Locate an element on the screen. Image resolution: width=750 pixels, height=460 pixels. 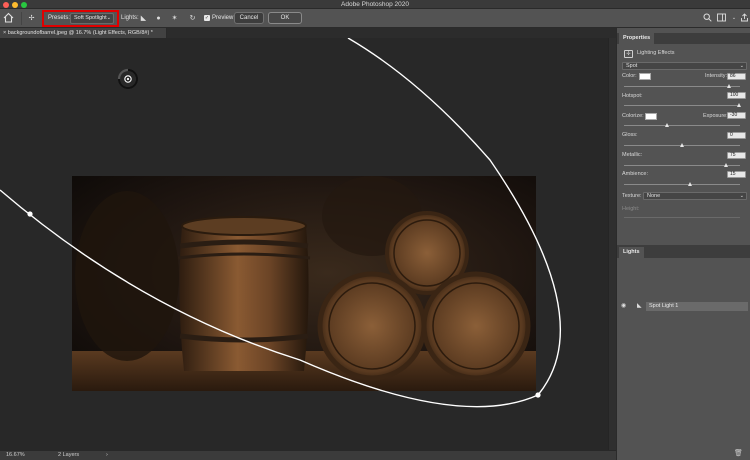
gloss-thumb is located at coordinates (682, 145).